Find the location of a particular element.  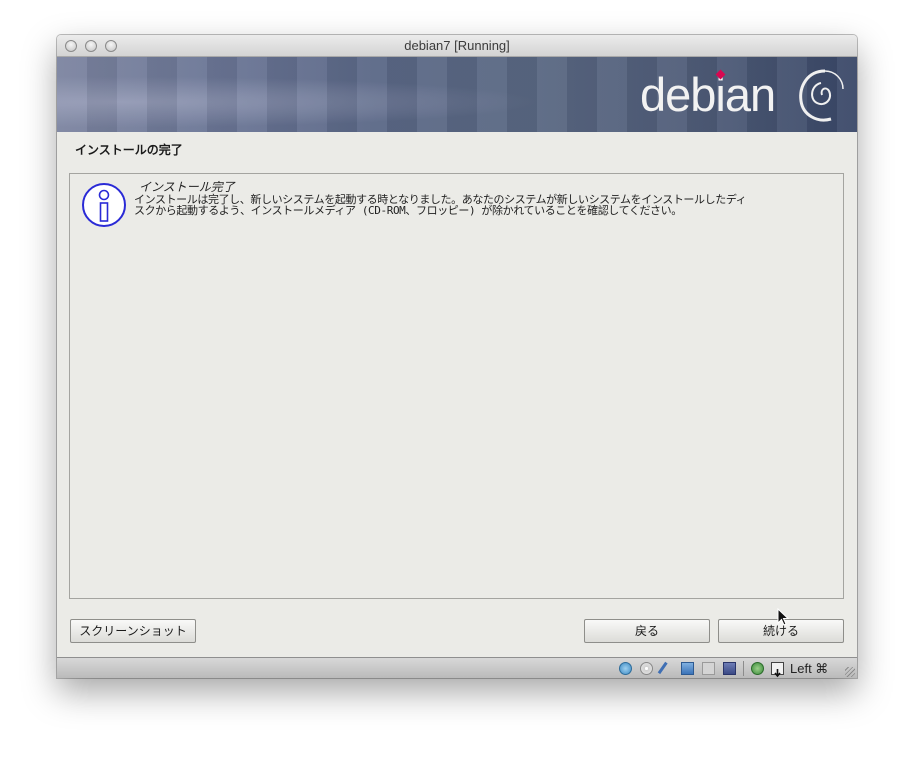

capture-icon is located at coordinates (757, 668).